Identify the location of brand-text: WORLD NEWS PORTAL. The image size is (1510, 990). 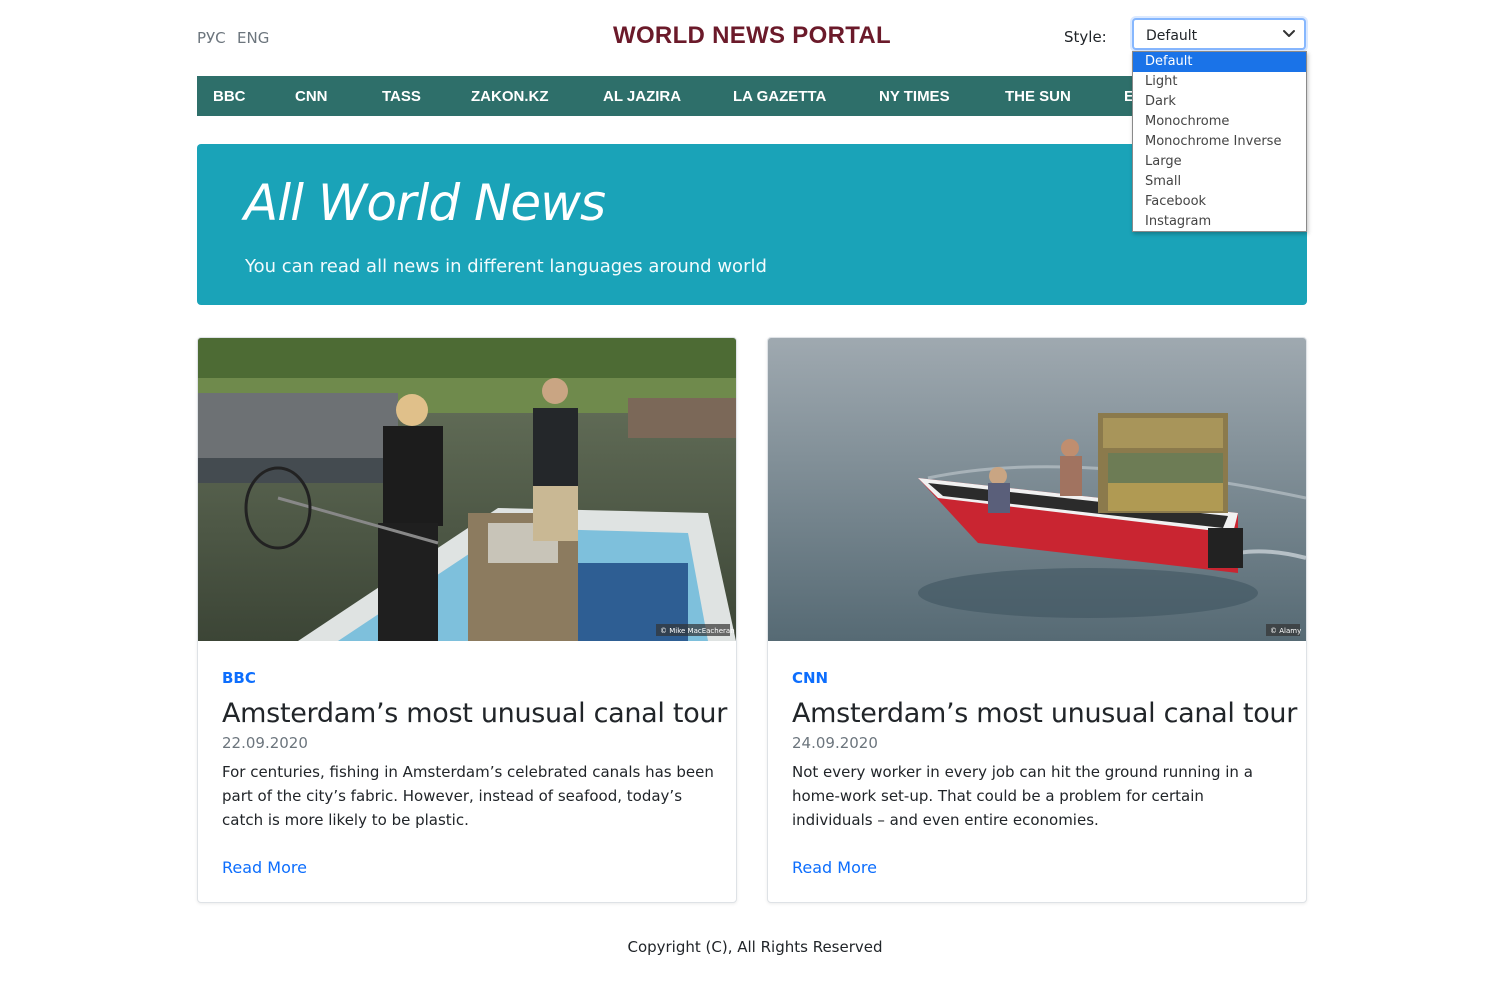
(752, 35).